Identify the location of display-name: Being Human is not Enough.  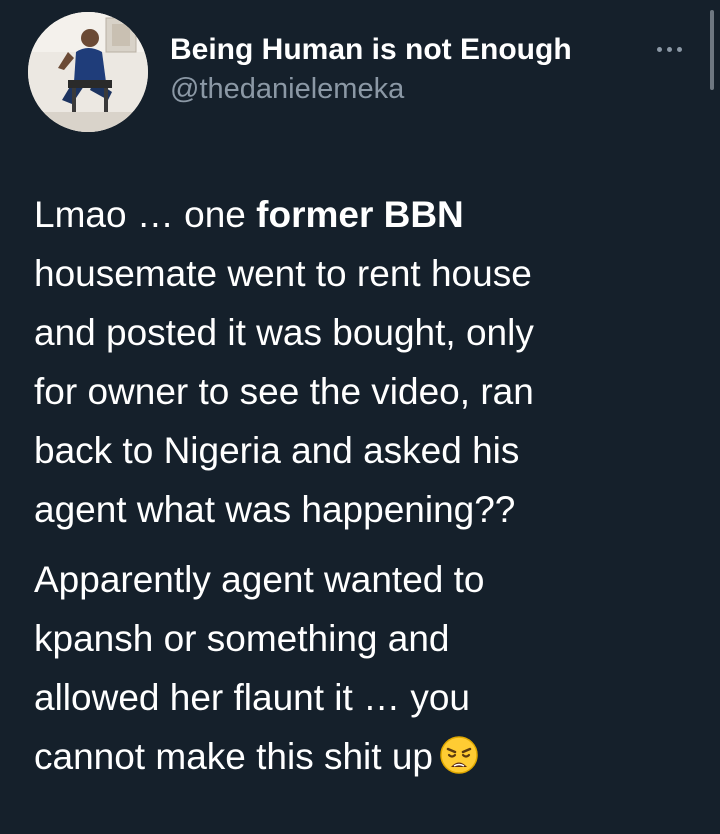
(371, 50).